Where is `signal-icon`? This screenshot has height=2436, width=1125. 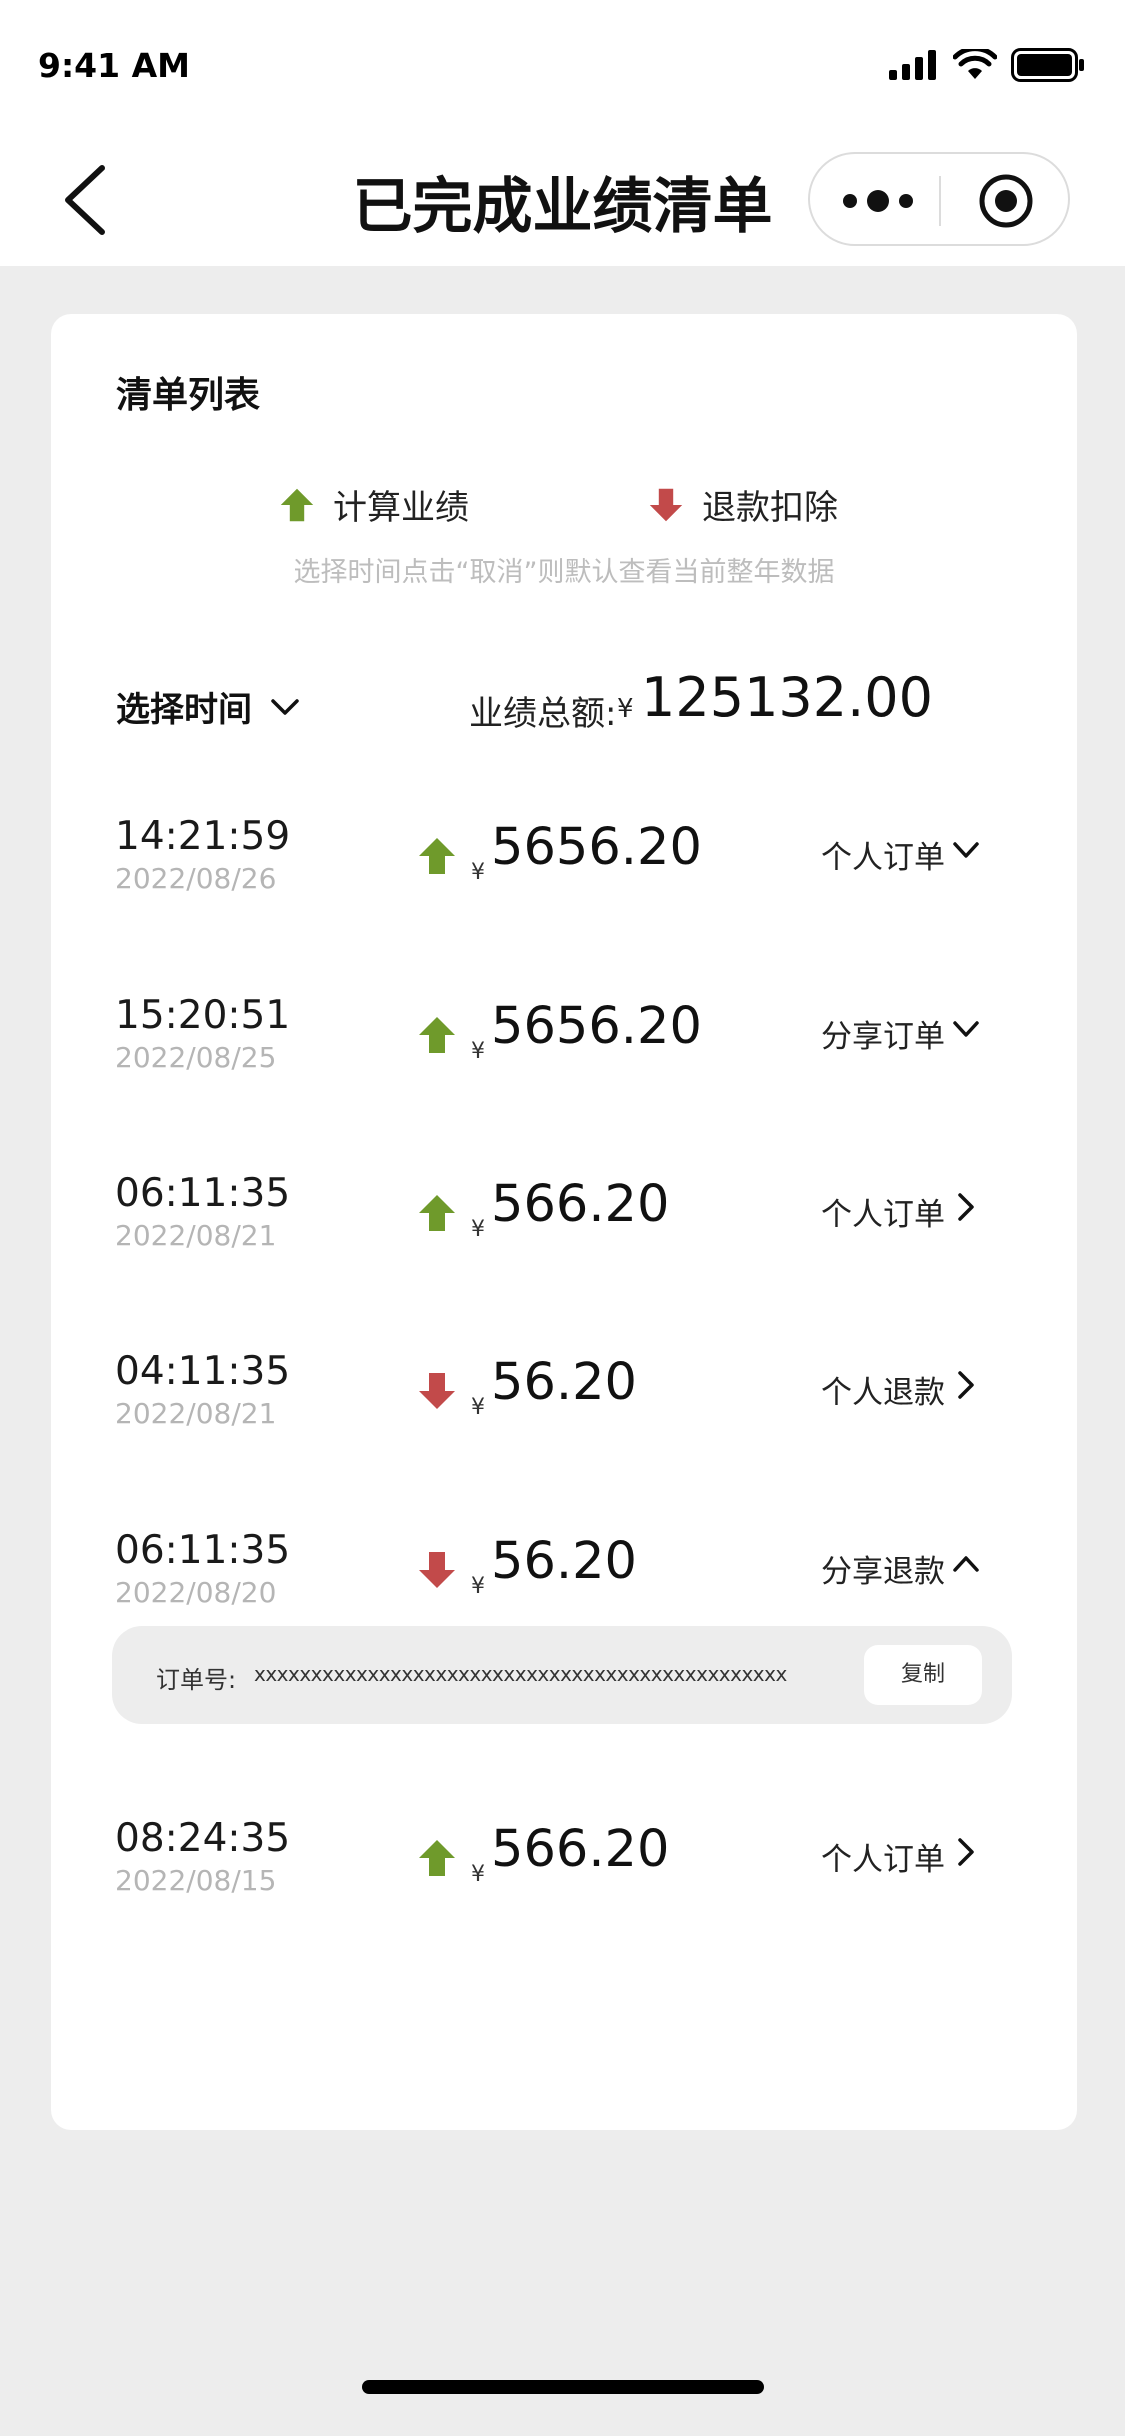
signal-icon is located at coordinates (912, 65).